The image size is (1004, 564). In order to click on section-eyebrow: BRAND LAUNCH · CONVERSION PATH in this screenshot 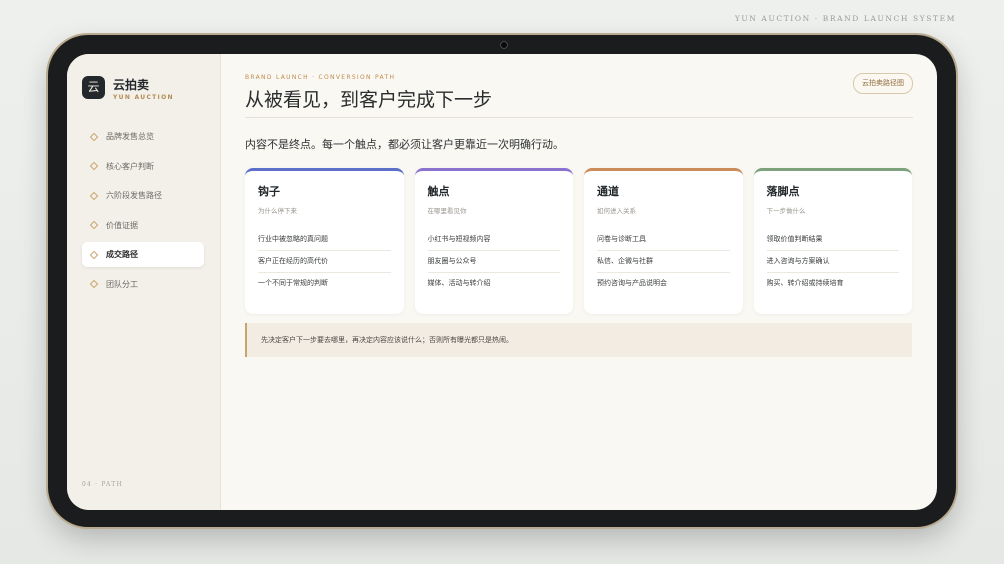, I will do `click(320, 77)`.